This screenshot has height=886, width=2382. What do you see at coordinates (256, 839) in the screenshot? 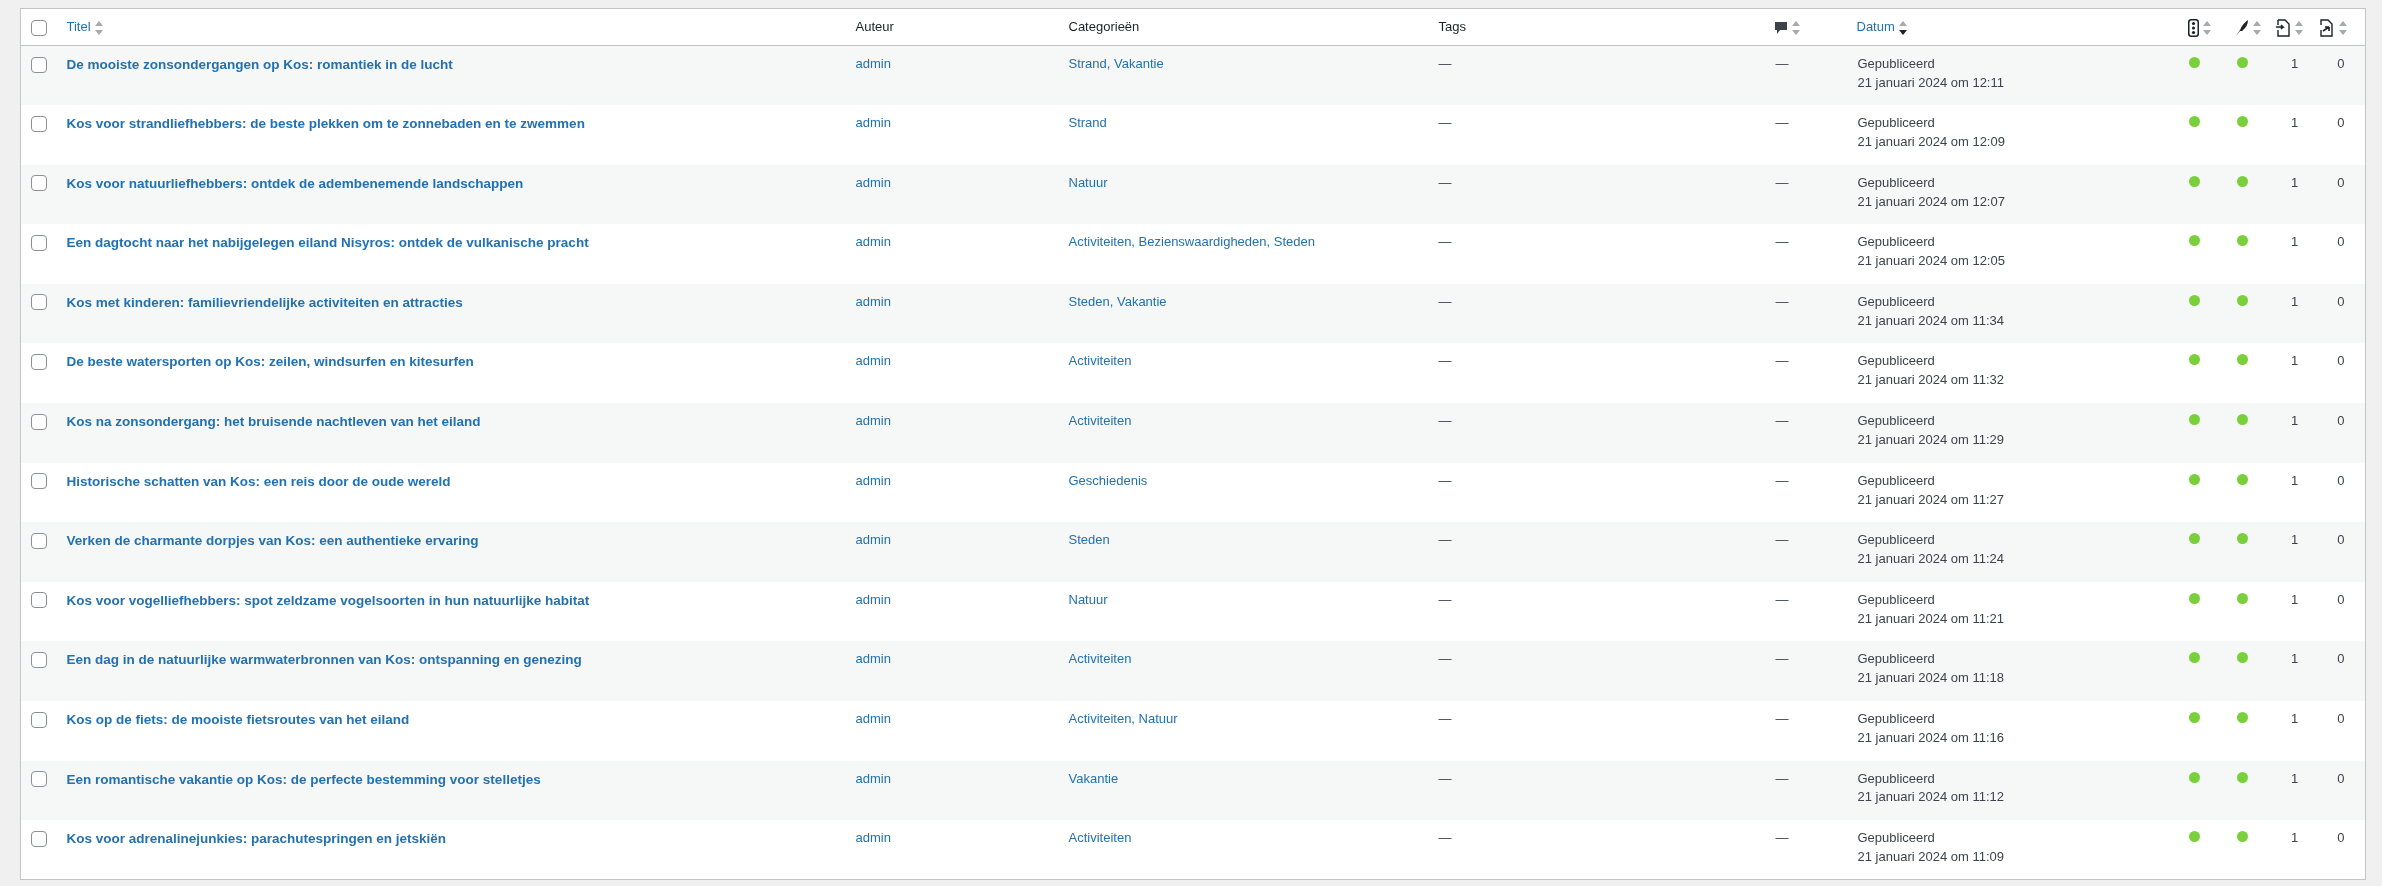
I see `post-title-link: Kos voor adrenalinejunkies: parachutespringen en jetskiën` at bounding box center [256, 839].